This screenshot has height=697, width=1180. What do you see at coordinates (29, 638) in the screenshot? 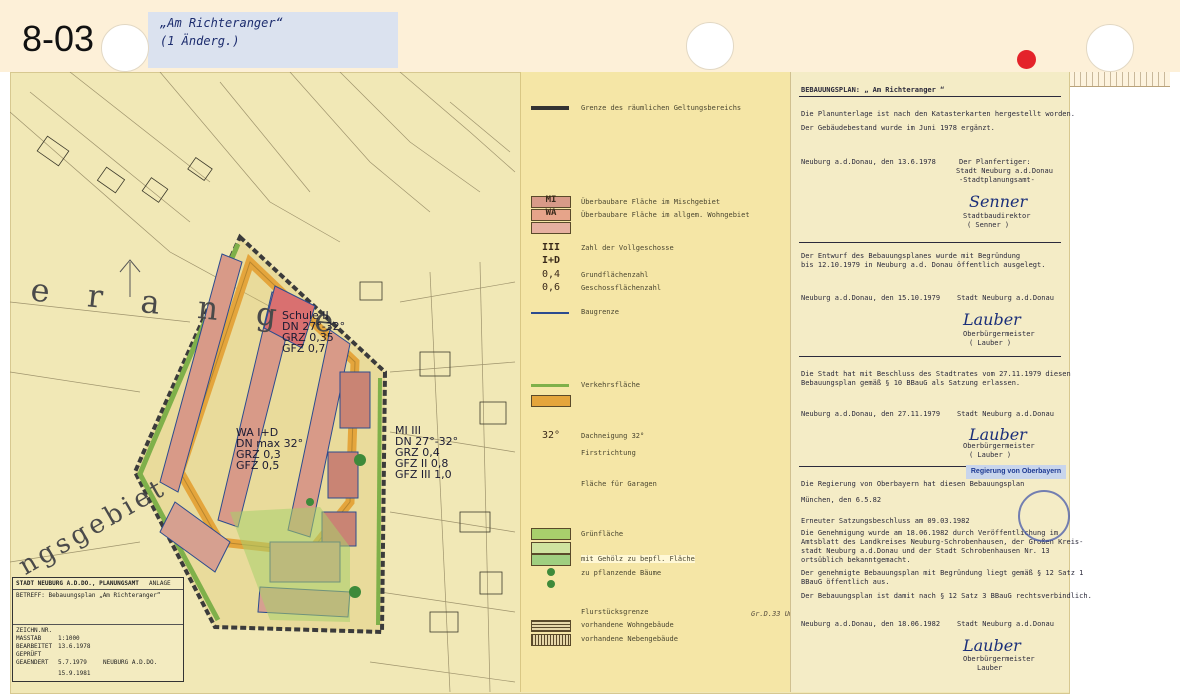
I see `title-block-row-label: MASSTAB` at bounding box center [29, 638].